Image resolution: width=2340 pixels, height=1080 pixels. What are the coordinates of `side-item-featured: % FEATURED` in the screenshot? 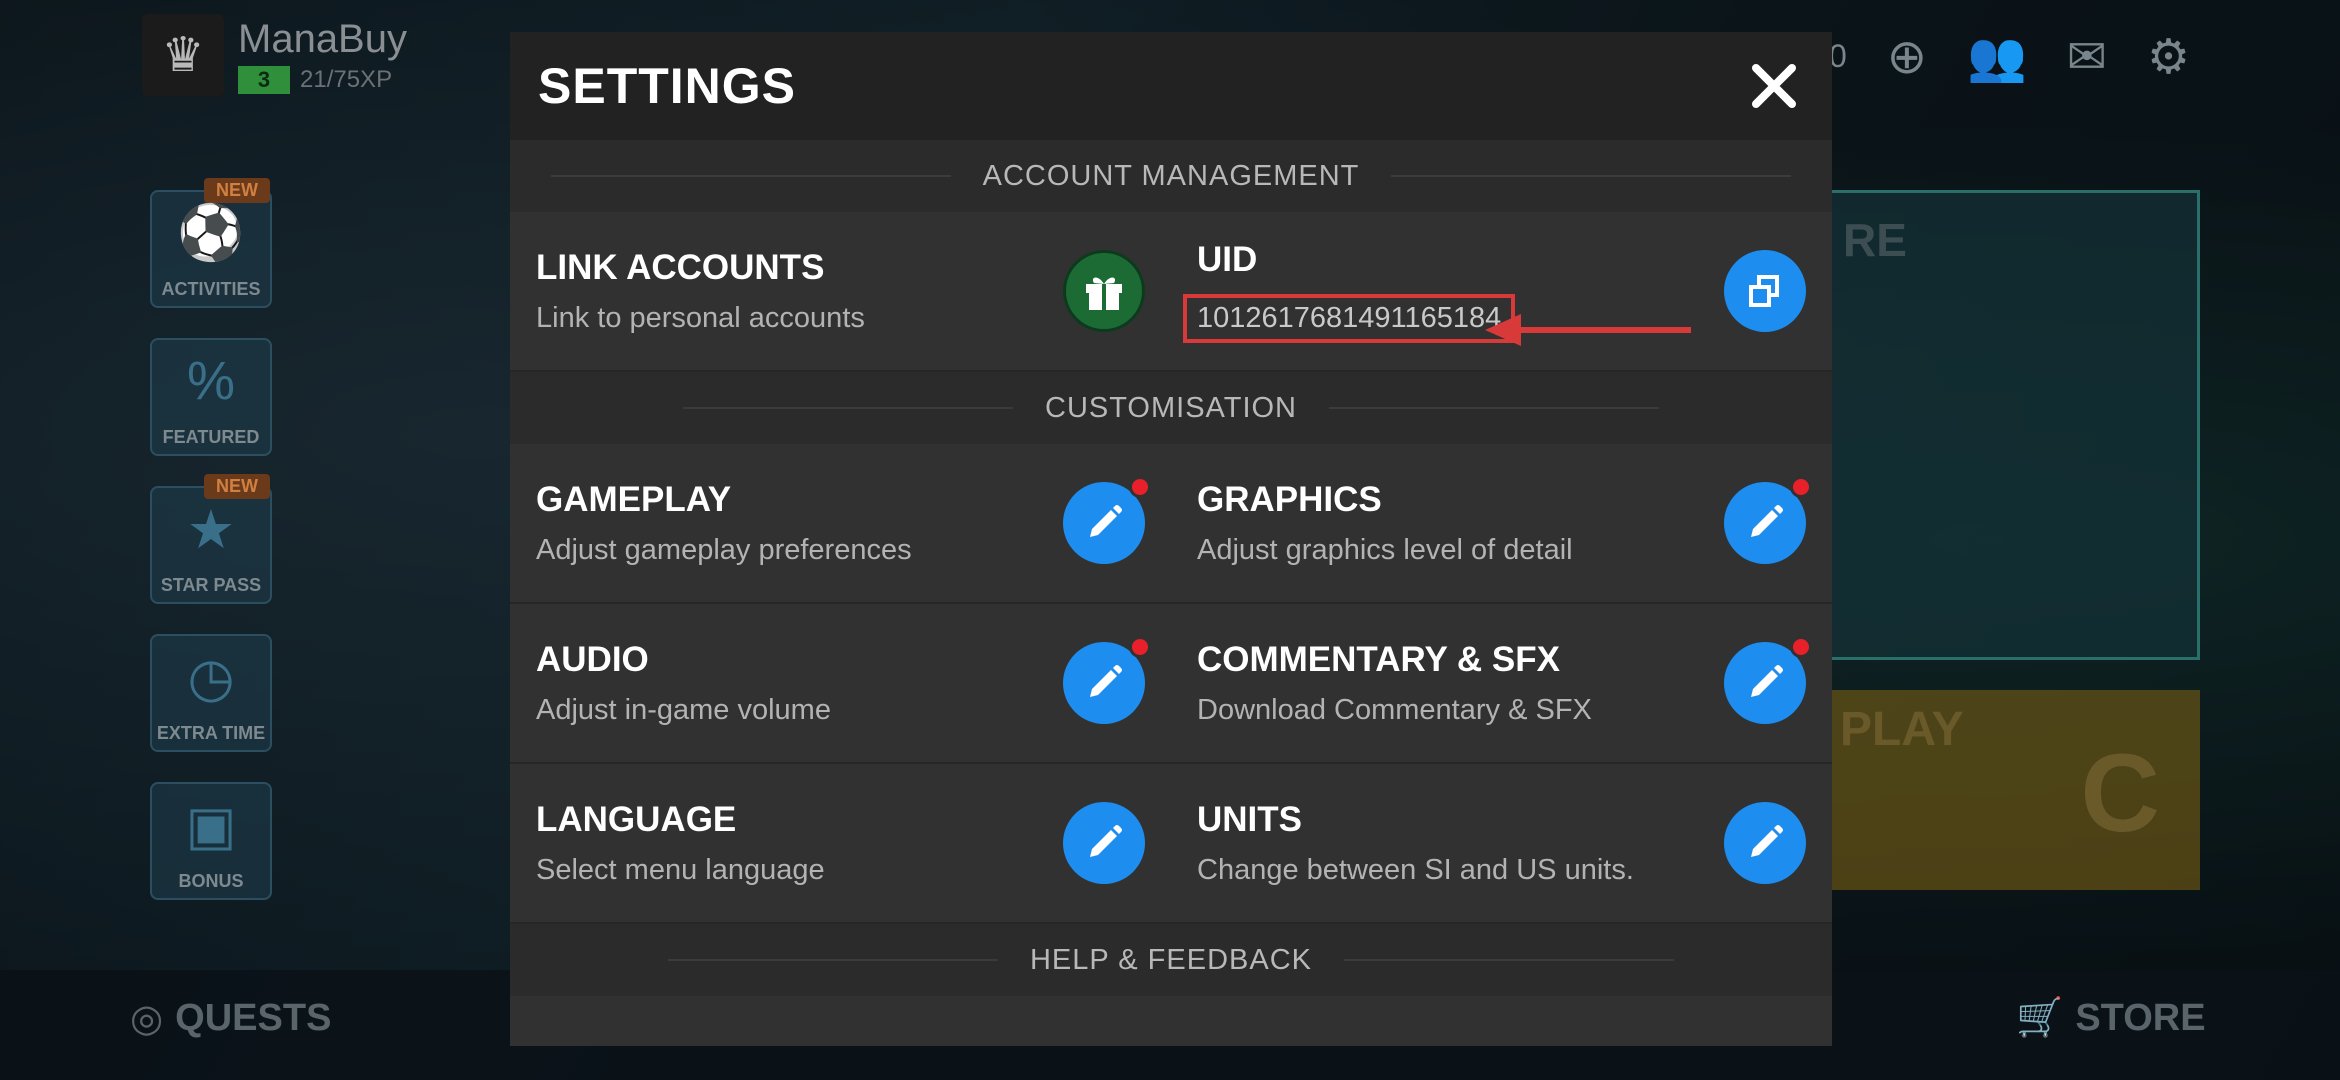 It's located at (211, 397).